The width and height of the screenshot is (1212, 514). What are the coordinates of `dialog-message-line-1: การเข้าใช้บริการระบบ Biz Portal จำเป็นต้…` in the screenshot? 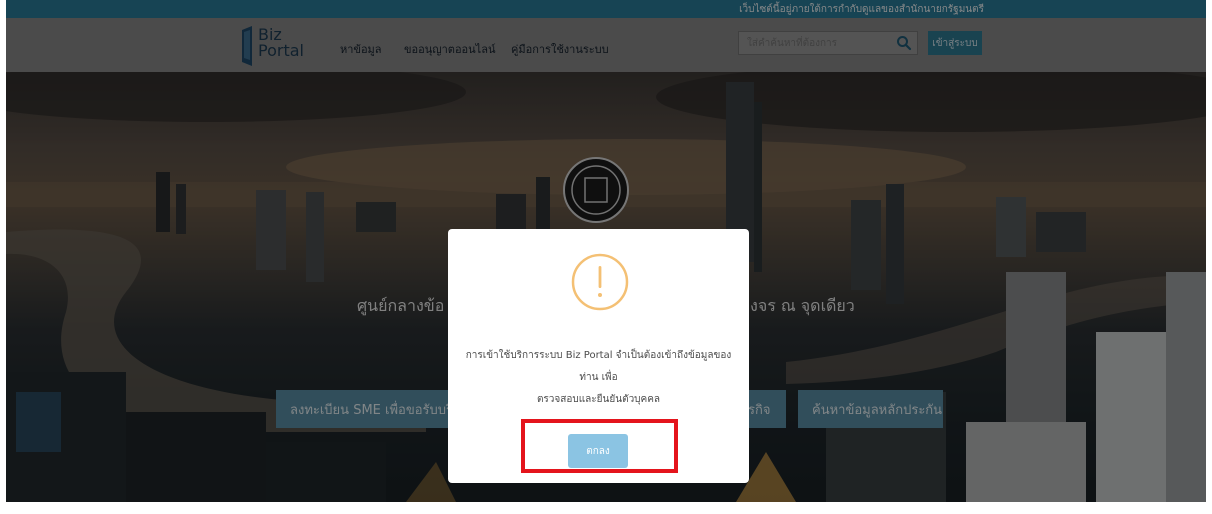 It's located at (598, 366).